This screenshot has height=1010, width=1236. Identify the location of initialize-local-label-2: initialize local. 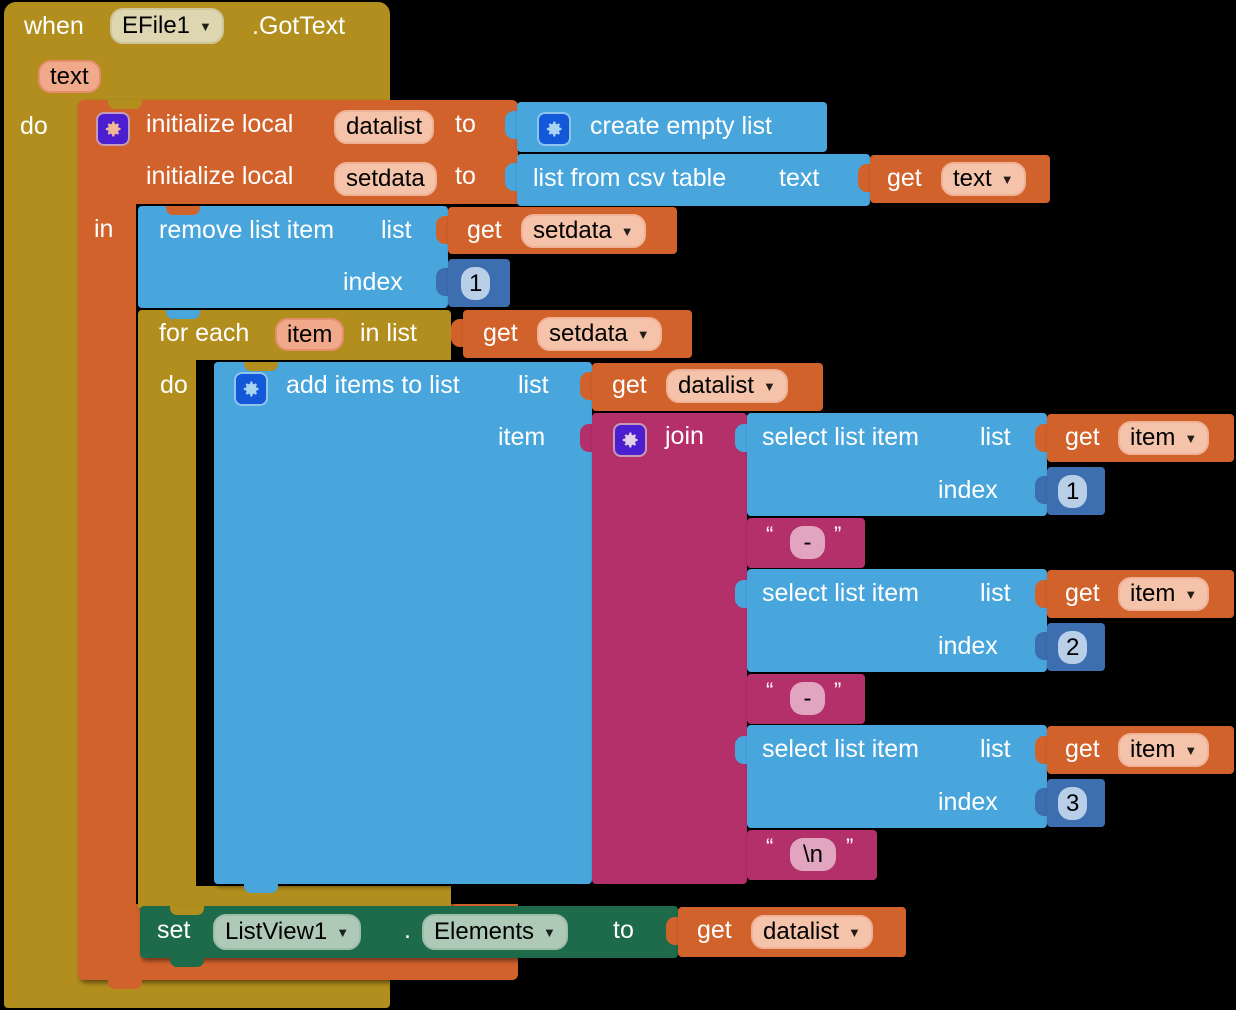
(220, 176).